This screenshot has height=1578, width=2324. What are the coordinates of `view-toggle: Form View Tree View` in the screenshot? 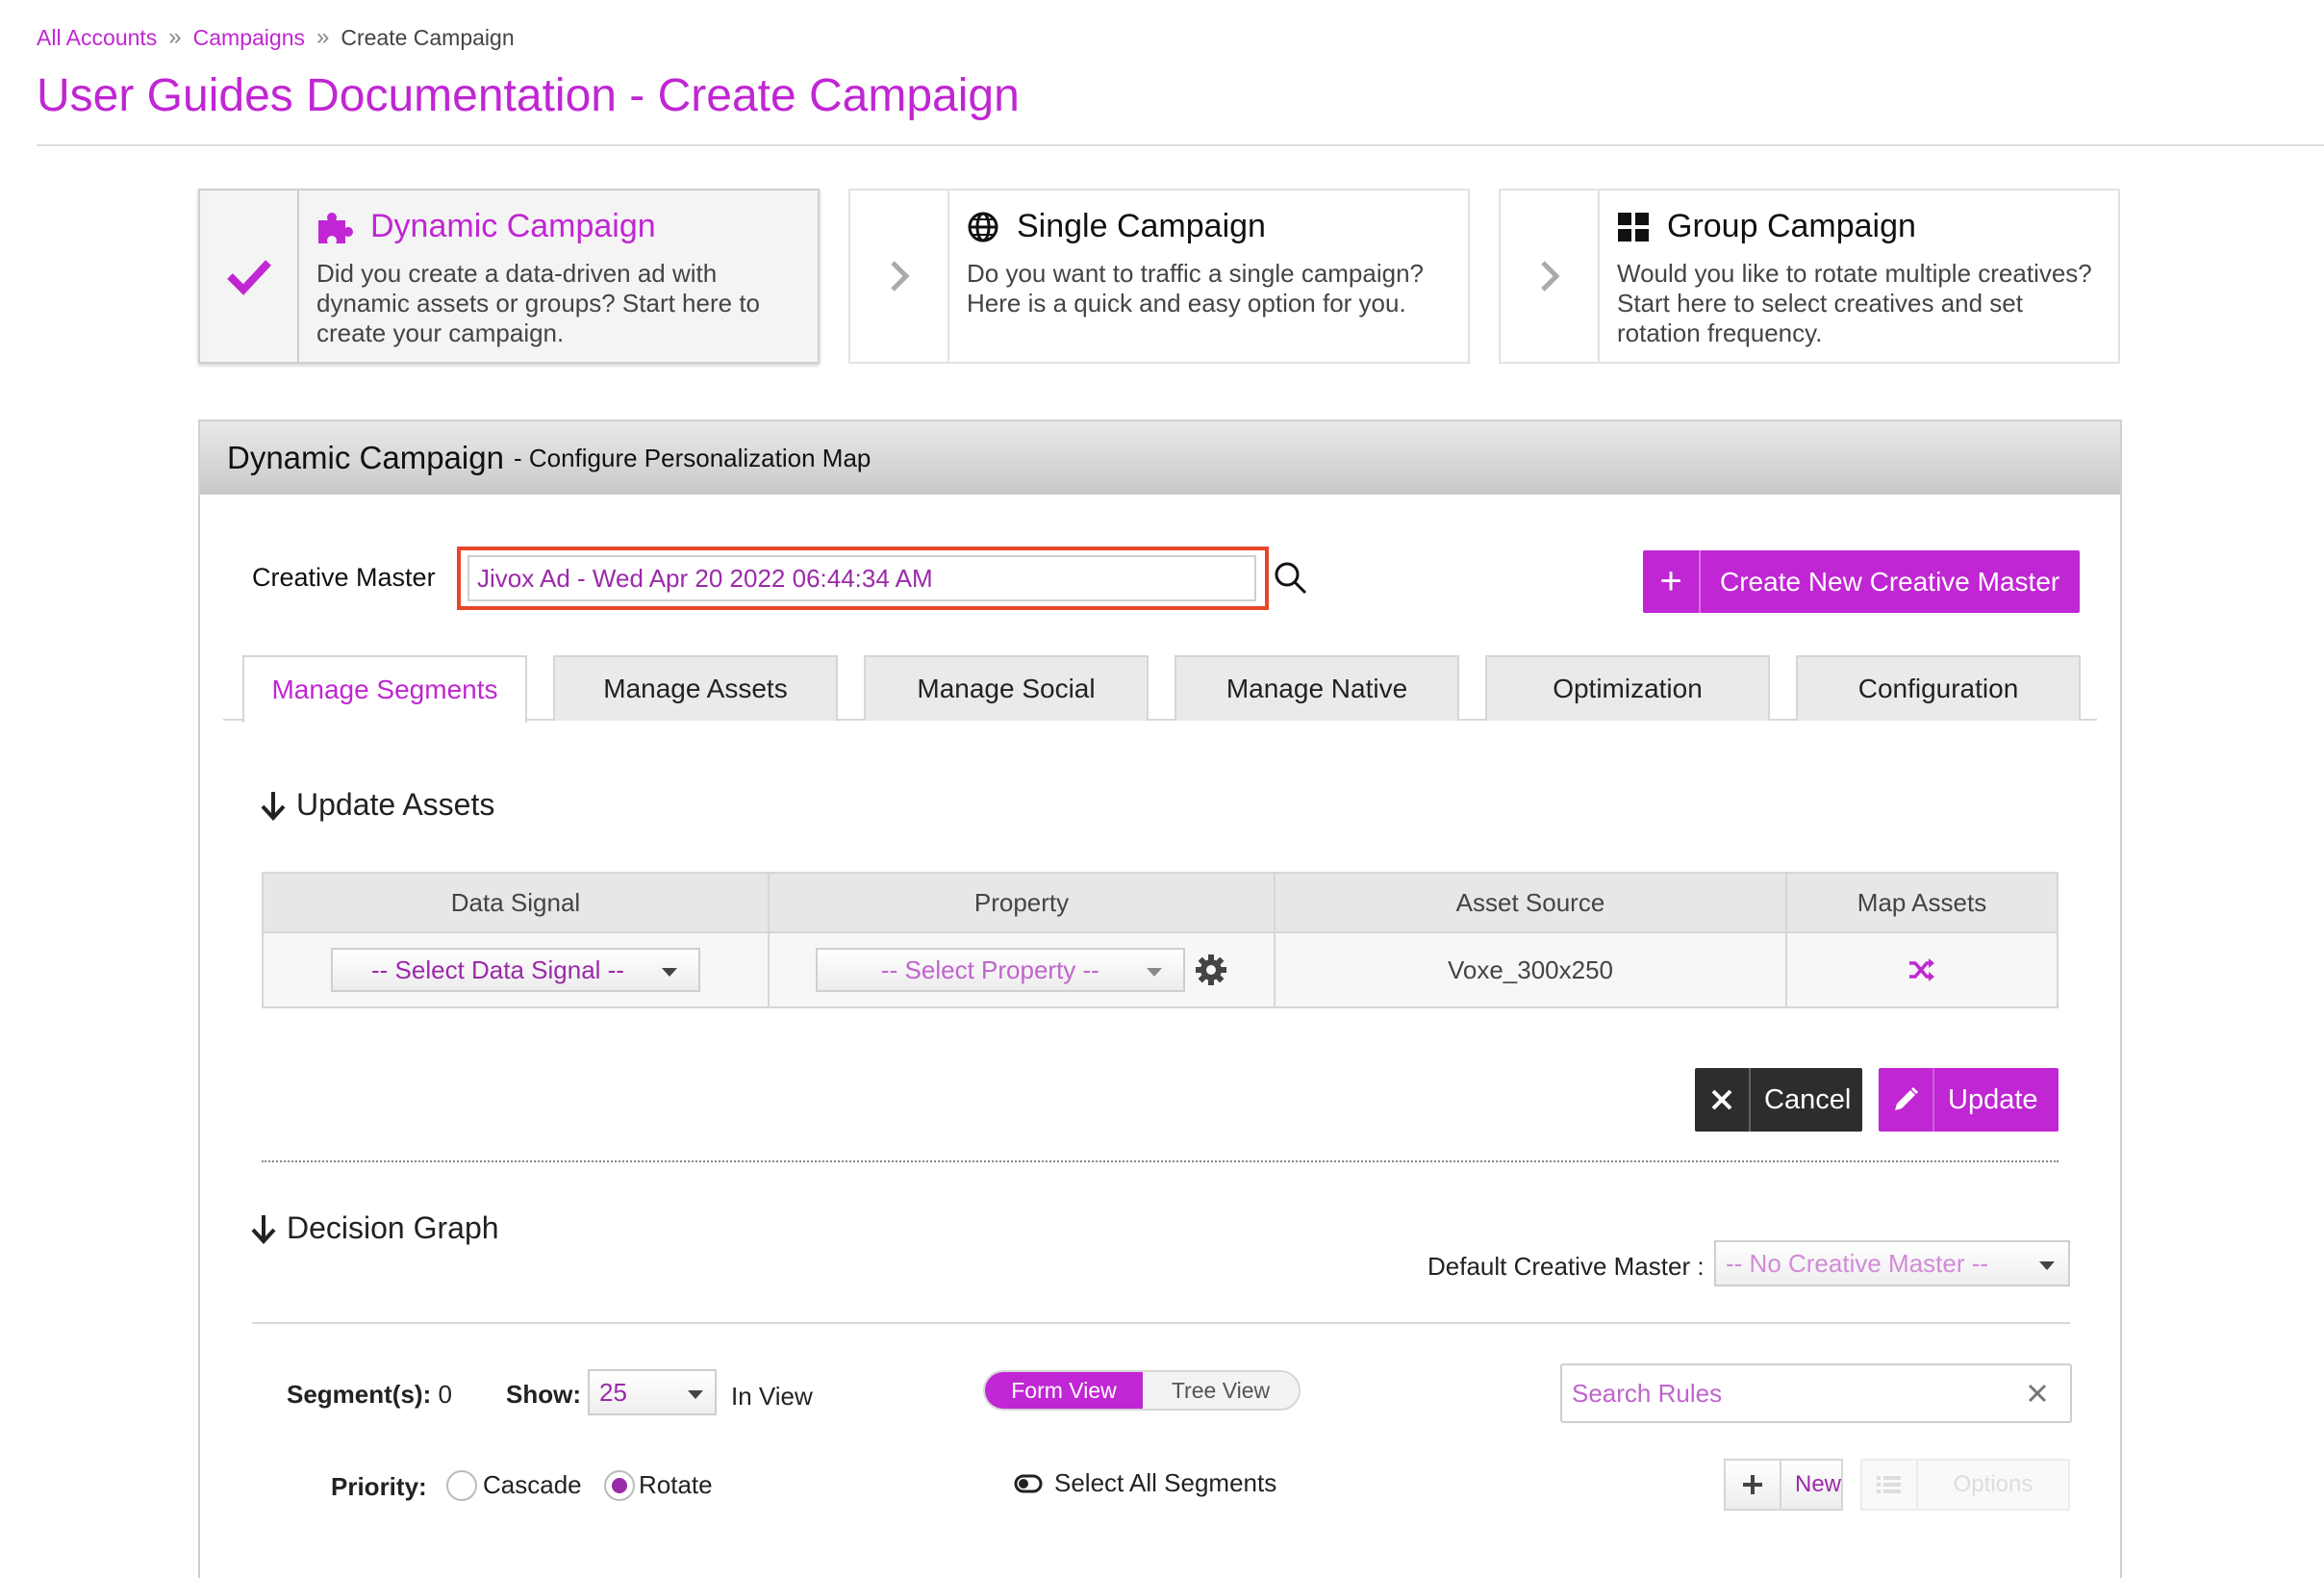 It's located at (1142, 1390).